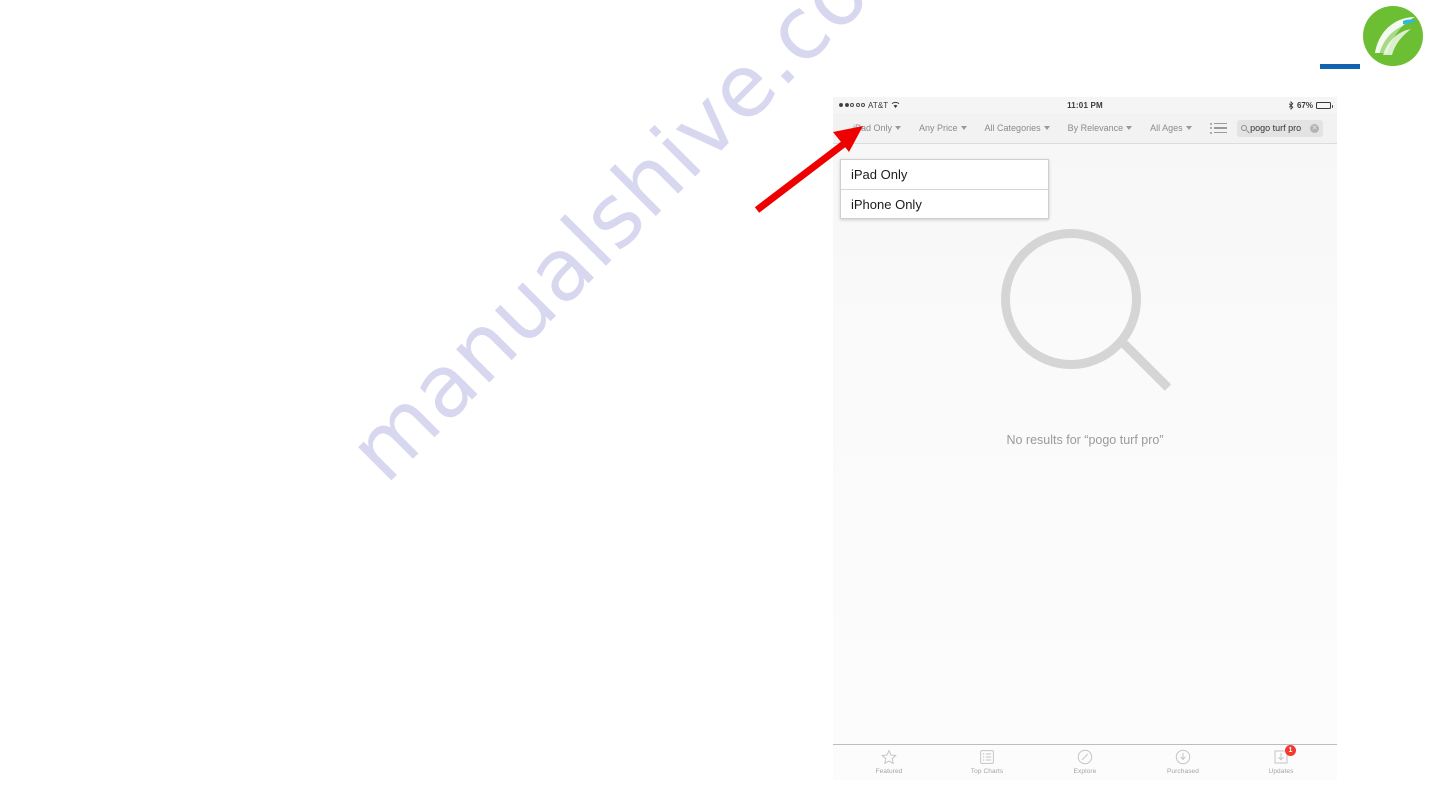 This screenshot has width=1440, height=810. What do you see at coordinates (1340, 66) in the screenshot?
I see `brand-accent-rule` at bounding box center [1340, 66].